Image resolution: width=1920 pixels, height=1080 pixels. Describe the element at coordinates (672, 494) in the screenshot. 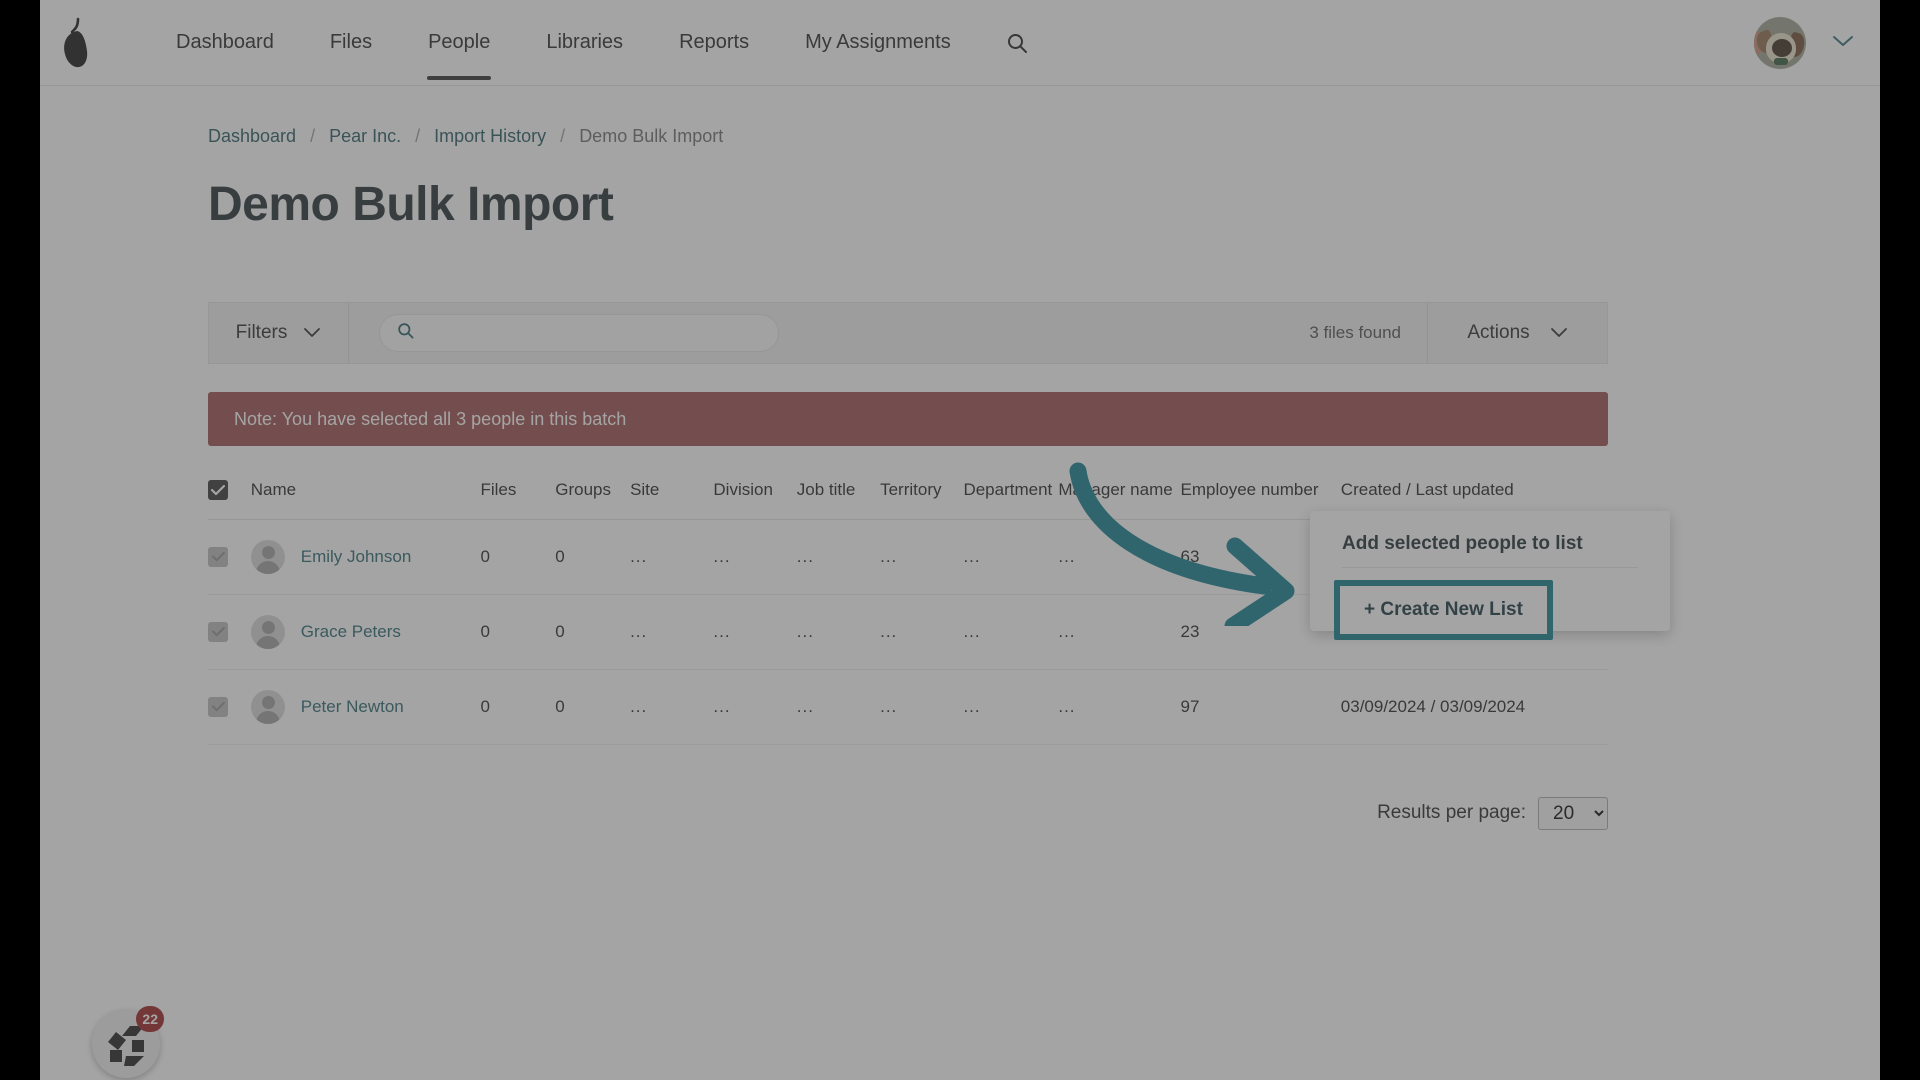

I see `col-header-site: Site` at that location.